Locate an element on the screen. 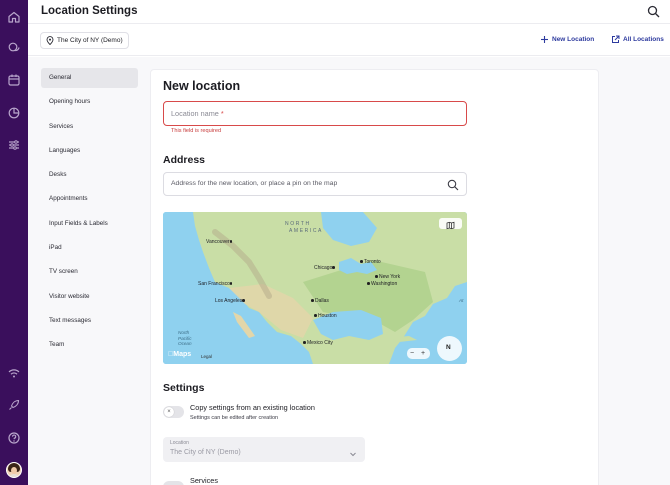 The width and height of the screenshot is (670, 485). services-toggle is located at coordinates (173, 483).